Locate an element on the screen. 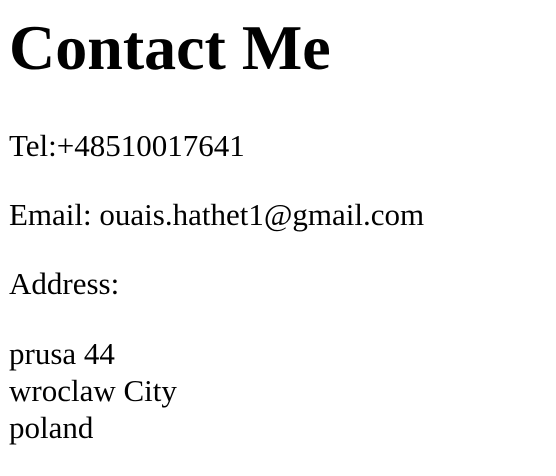 The image size is (556, 476). address-block: prusa 44 wroclaw City poland is located at coordinates (93, 390).